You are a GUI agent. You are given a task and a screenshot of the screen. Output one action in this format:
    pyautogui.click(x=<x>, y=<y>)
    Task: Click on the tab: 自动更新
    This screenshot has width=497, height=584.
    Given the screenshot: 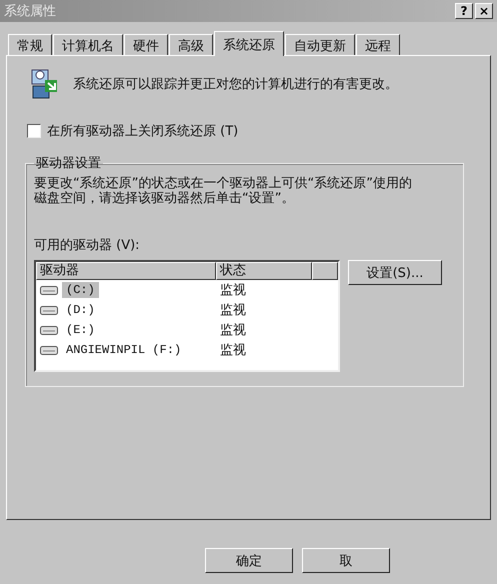 What is the action you would take?
    pyautogui.click(x=320, y=44)
    